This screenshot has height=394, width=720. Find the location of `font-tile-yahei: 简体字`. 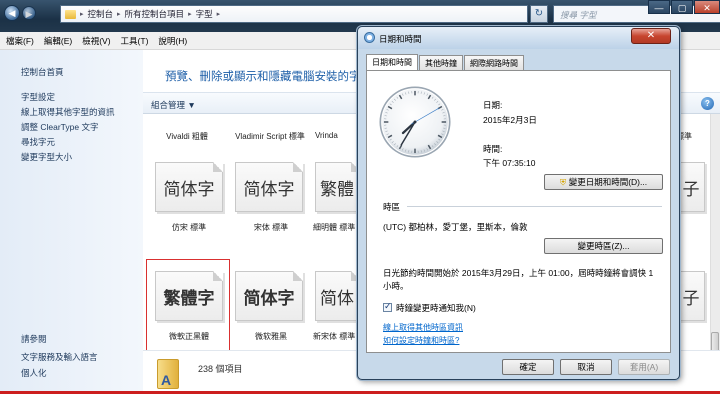

font-tile-yahei: 简体字 is located at coordinates (269, 296).